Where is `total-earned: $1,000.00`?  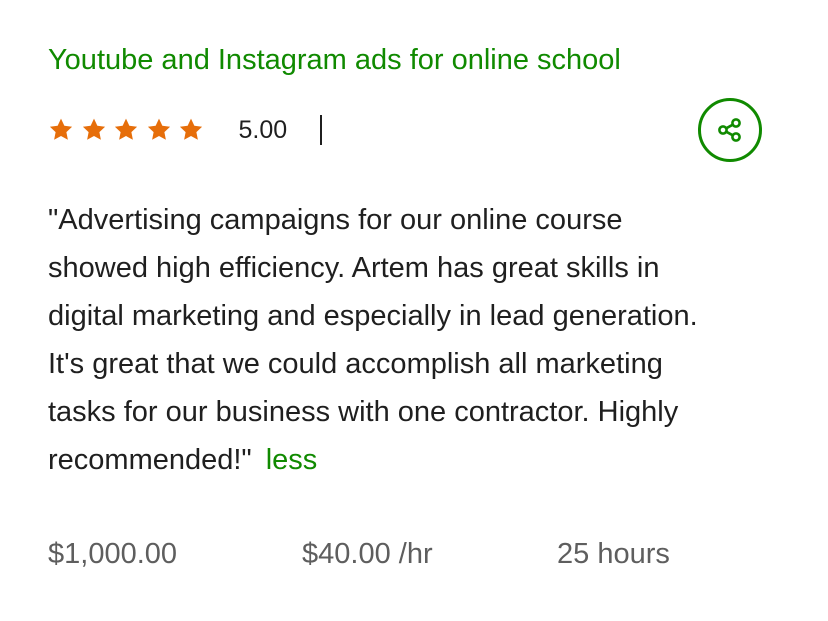 total-earned: $1,000.00 is located at coordinates (113, 554).